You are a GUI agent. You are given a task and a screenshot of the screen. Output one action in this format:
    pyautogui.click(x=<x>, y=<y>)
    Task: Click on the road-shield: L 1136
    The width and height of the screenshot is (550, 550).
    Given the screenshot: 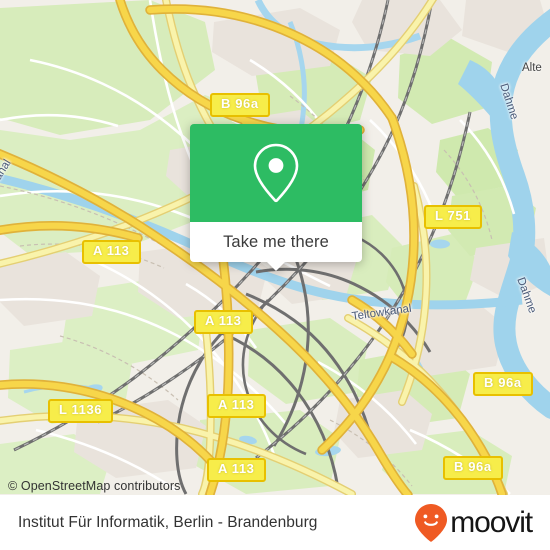 What is the action you would take?
    pyautogui.click(x=81, y=411)
    